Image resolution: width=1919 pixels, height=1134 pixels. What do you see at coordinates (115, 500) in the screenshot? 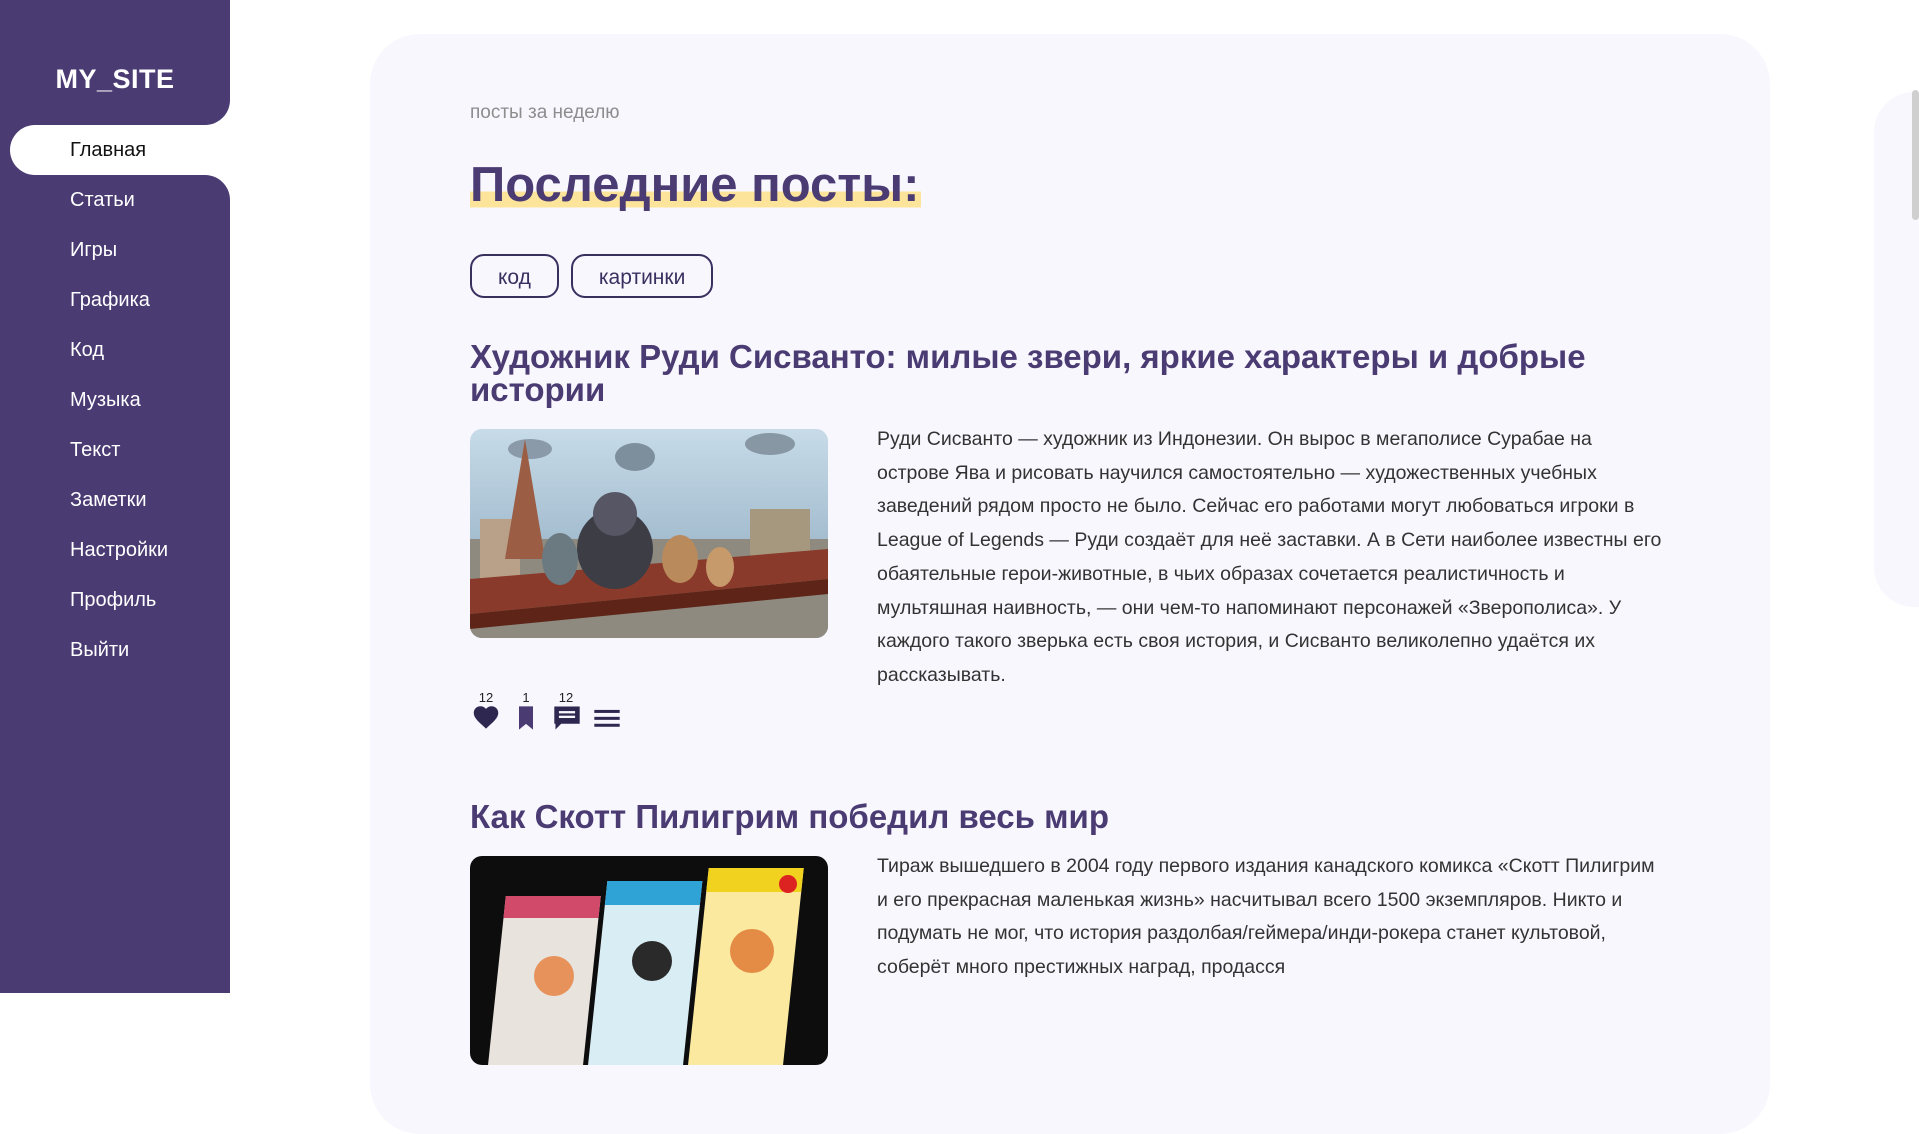
I see `sidebar-item-notes: Заметки` at bounding box center [115, 500].